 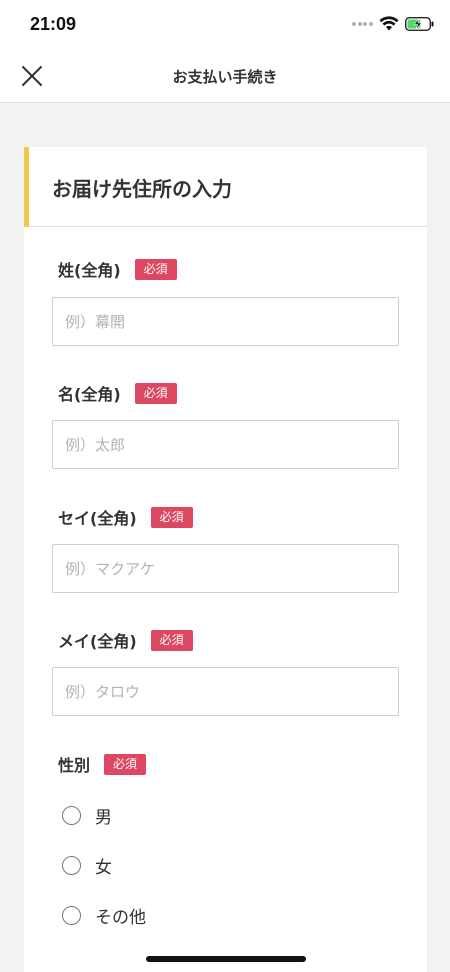 What do you see at coordinates (226, 959) in the screenshot?
I see `home-indicator` at bounding box center [226, 959].